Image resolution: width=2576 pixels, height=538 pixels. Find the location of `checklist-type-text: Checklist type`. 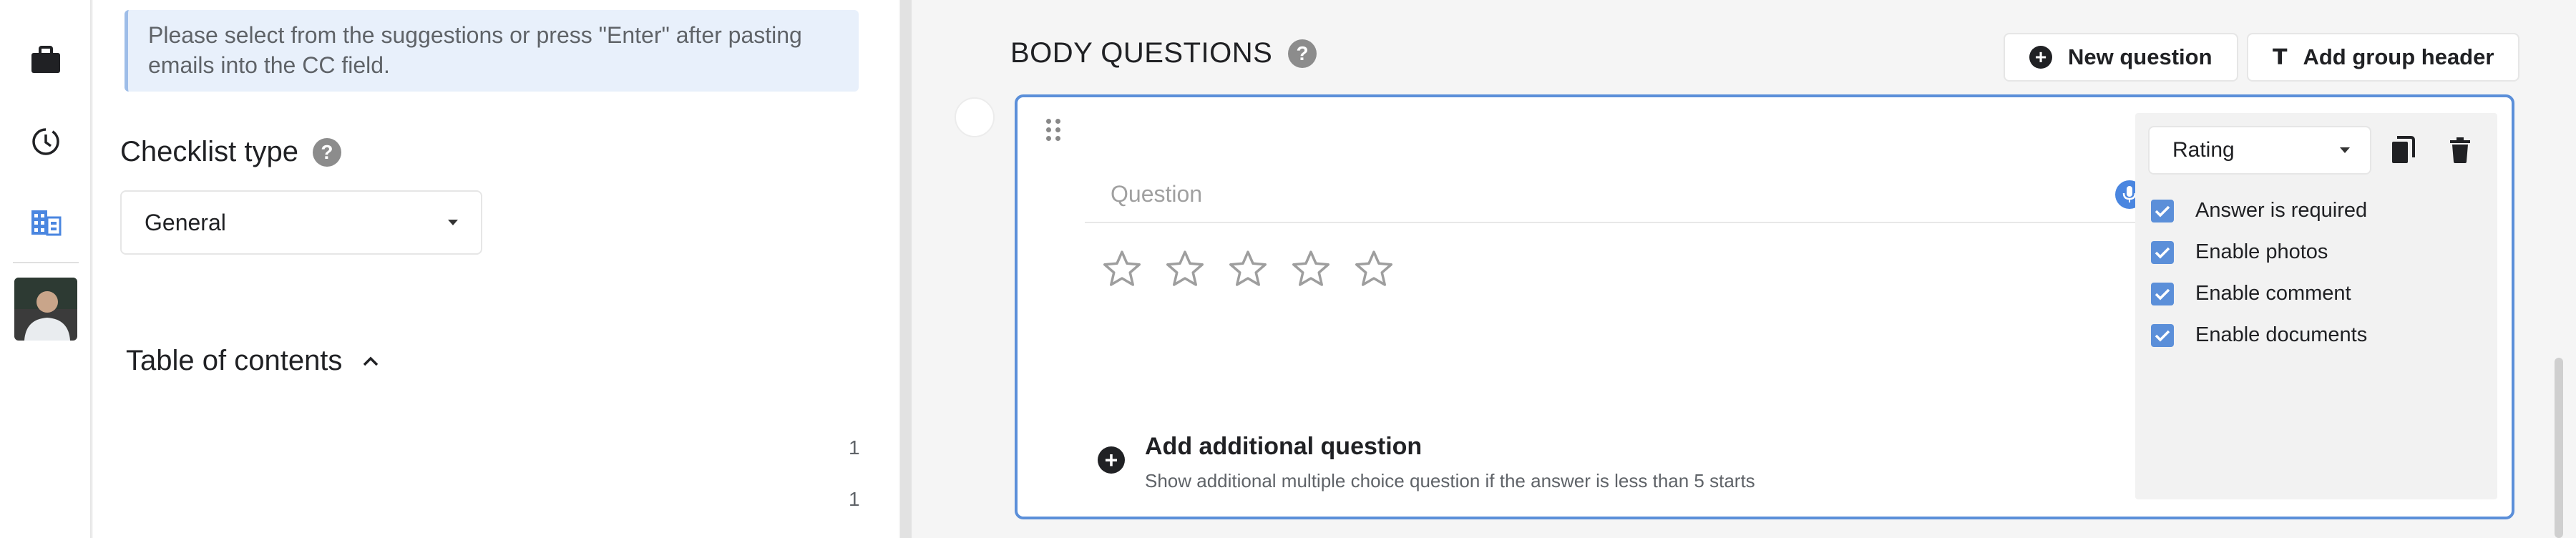

checklist-type-text: Checklist type is located at coordinates (209, 152).